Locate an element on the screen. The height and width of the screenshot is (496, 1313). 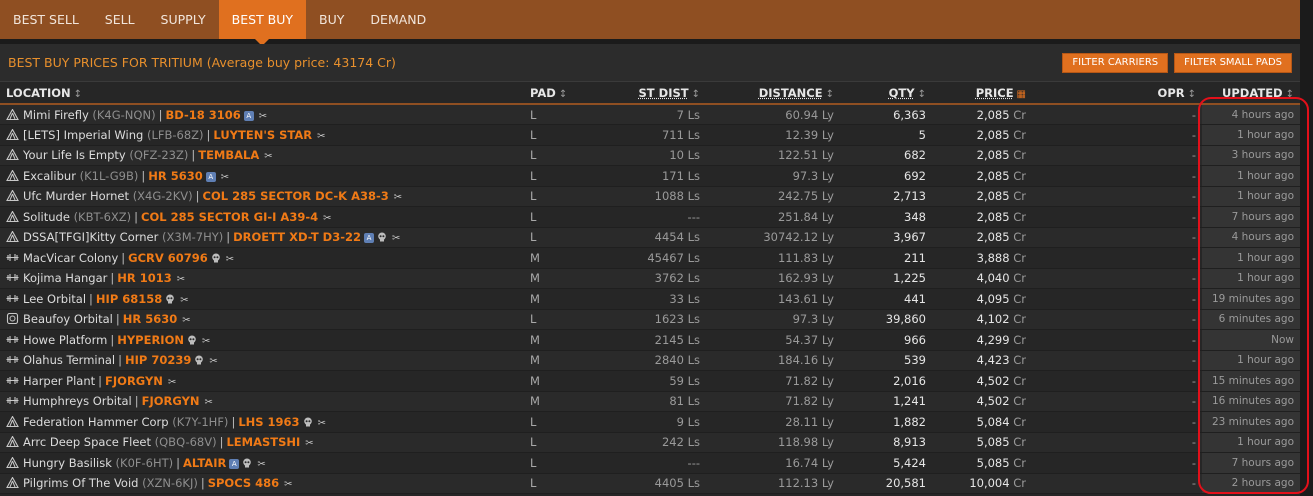
column-header-price: PRICE ▦ is located at coordinates (982, 93).